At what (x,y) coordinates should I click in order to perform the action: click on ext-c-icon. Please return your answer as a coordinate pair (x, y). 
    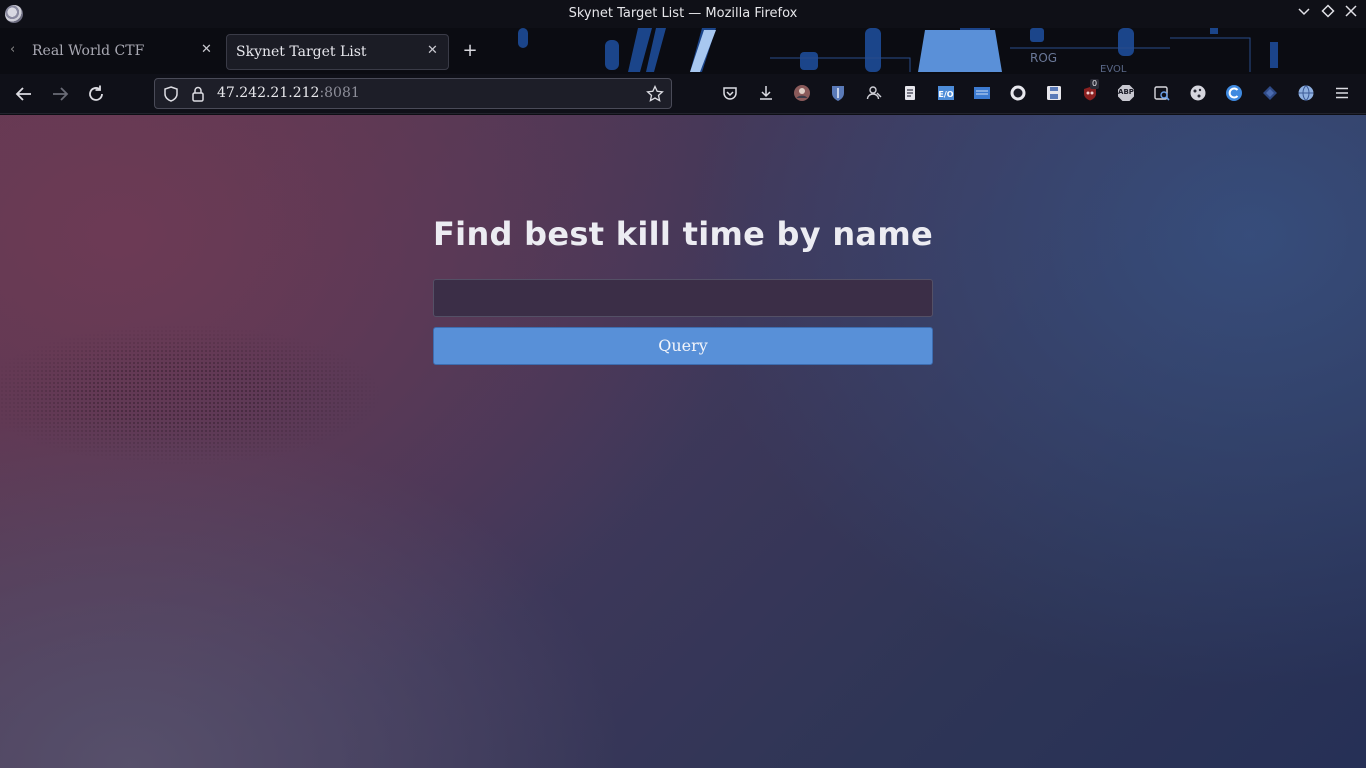
    Looking at the image, I should click on (1234, 93).